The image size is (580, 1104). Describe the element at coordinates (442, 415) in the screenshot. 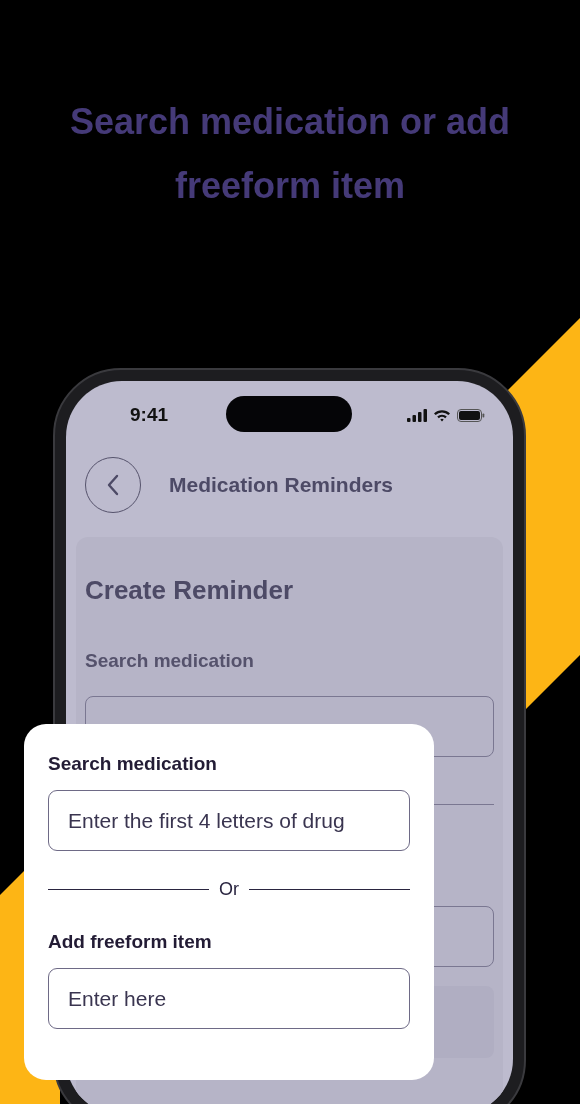

I see `wifi-icon` at that location.